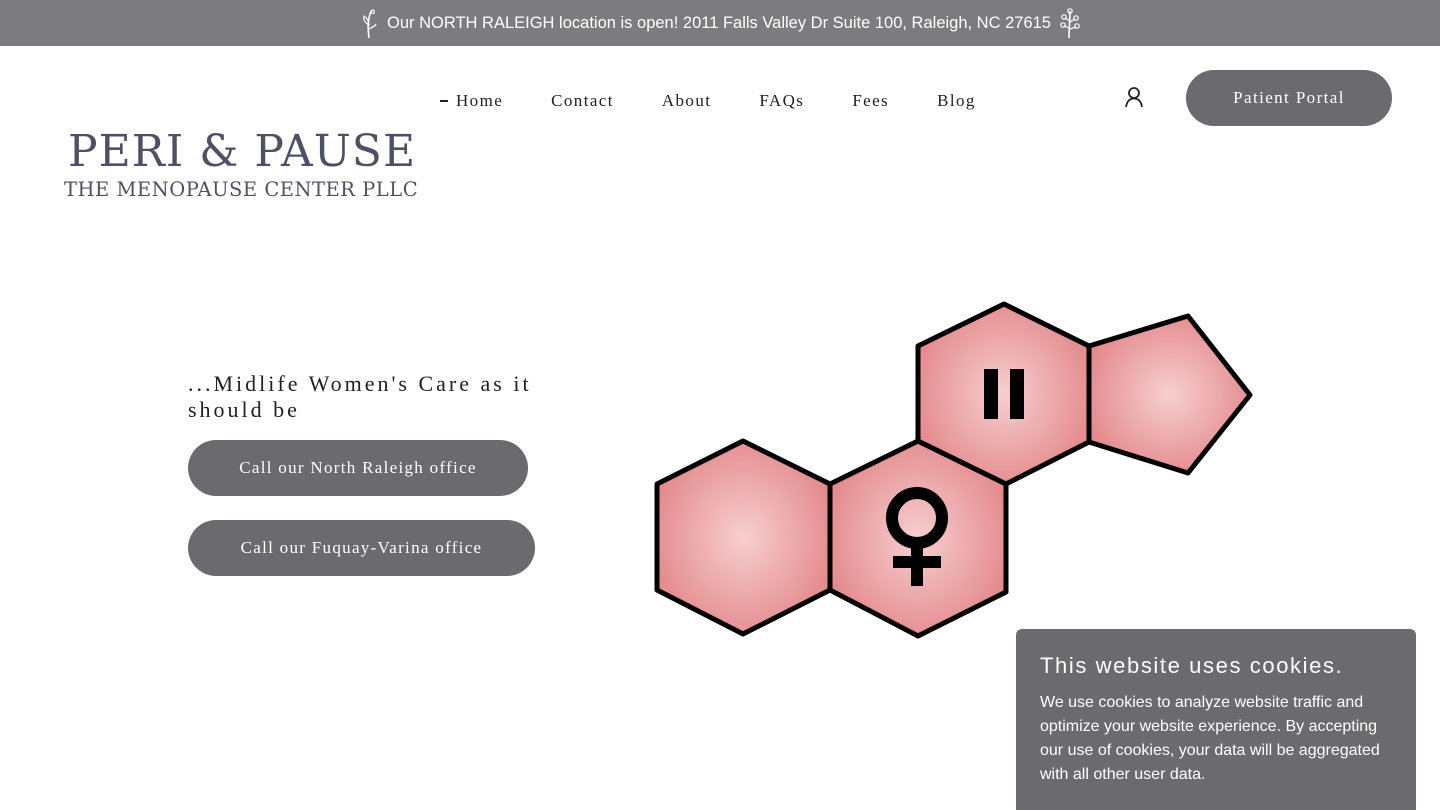 This screenshot has width=1440, height=810. Describe the element at coordinates (444, 101) in the screenshot. I see `active-indicator` at that location.